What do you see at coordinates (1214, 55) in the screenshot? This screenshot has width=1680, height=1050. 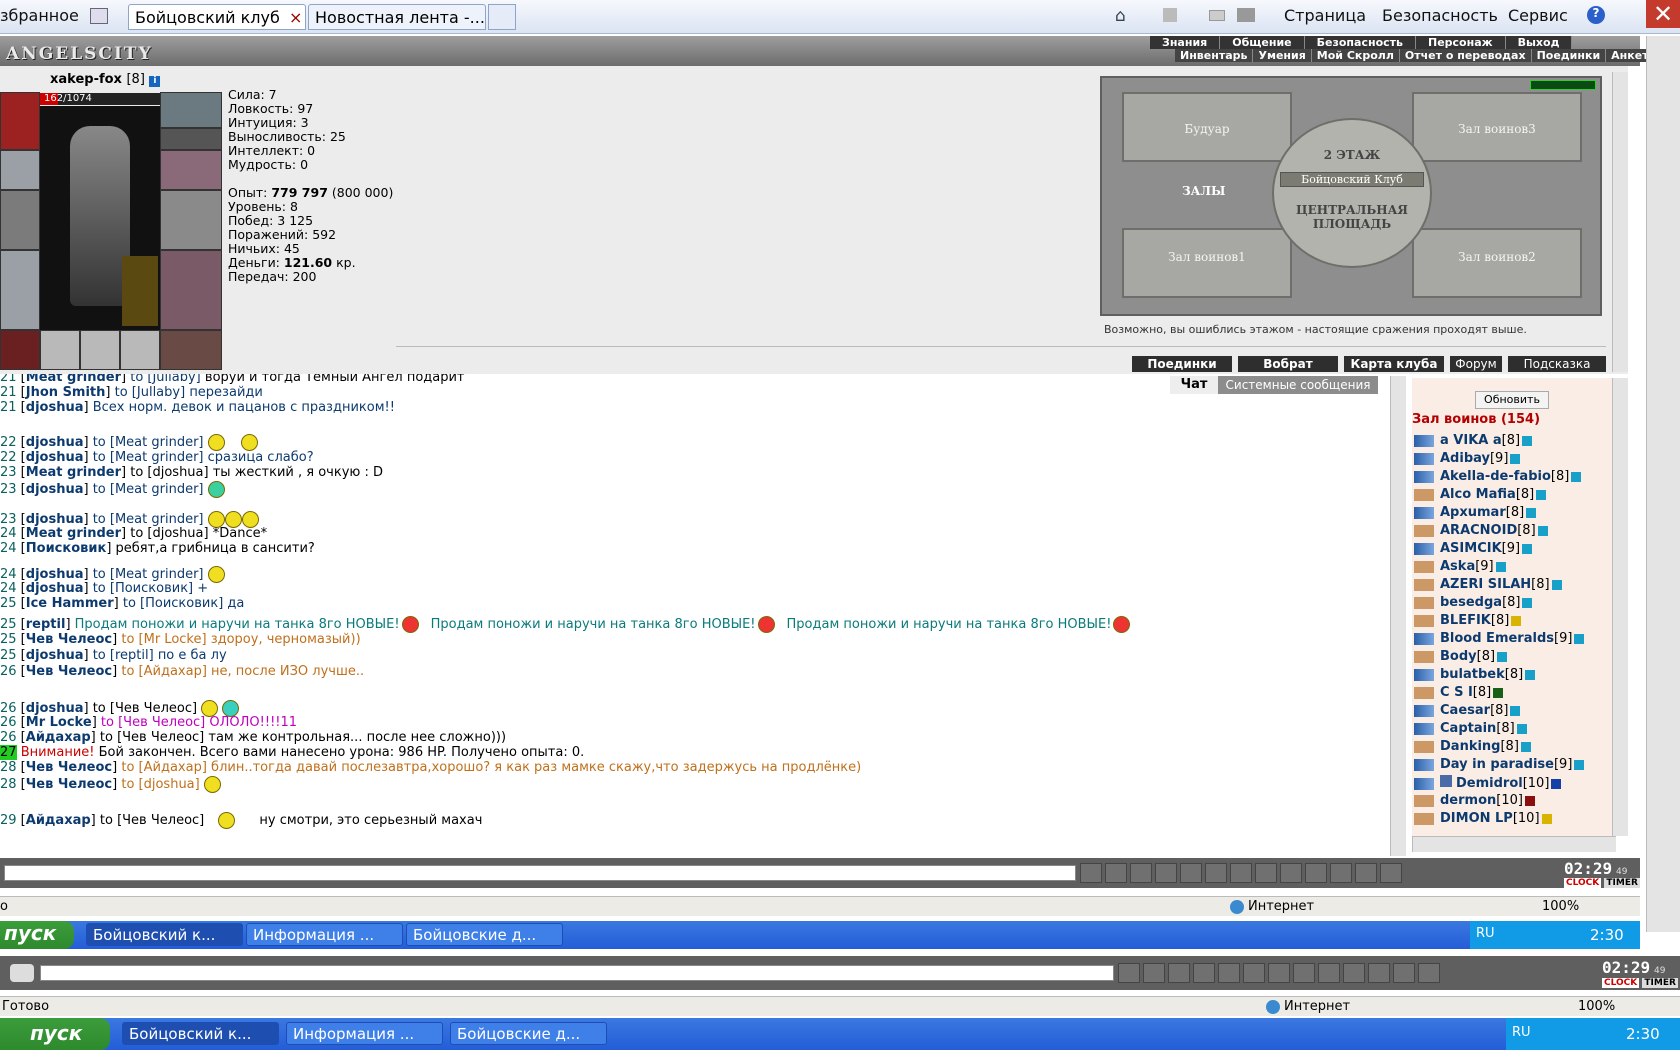 I see `menu-inventory: Инвентарь` at bounding box center [1214, 55].